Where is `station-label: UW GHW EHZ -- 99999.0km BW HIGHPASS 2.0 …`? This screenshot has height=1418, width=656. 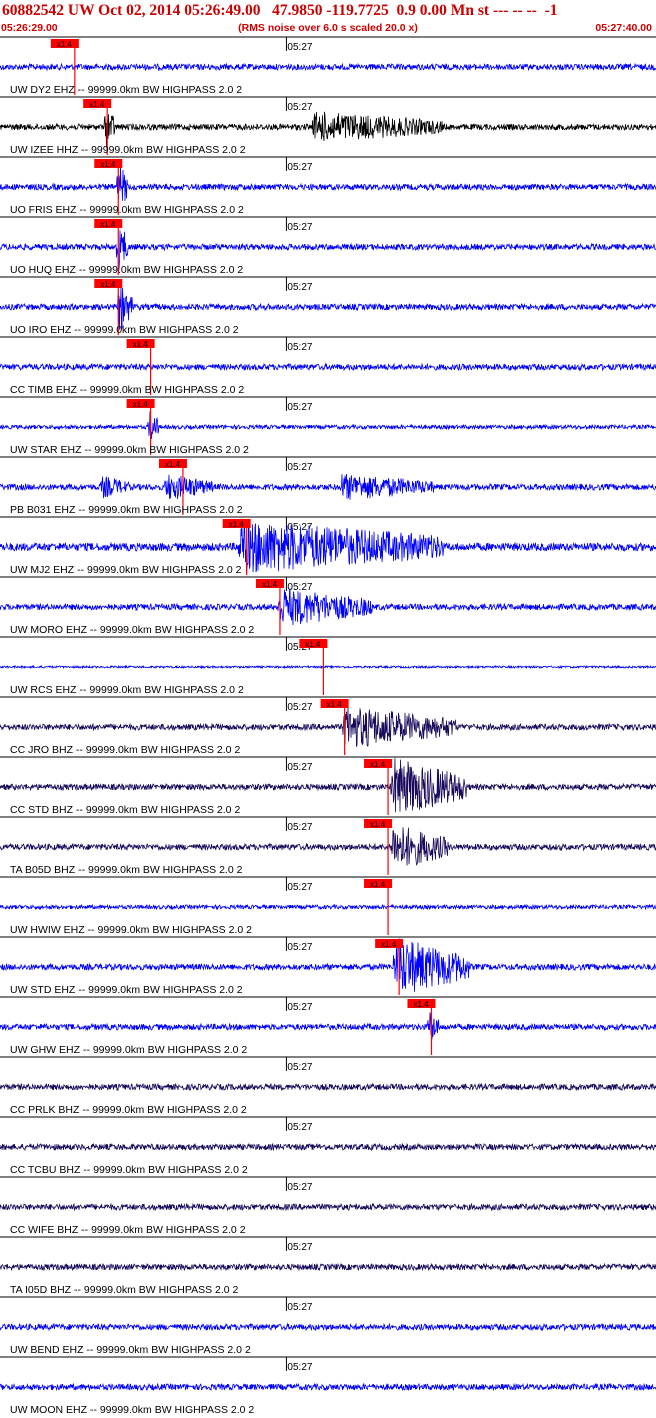 station-label: UW GHW EHZ -- 99999.0km BW HIGHPASS 2.0 … is located at coordinates (128, 1050).